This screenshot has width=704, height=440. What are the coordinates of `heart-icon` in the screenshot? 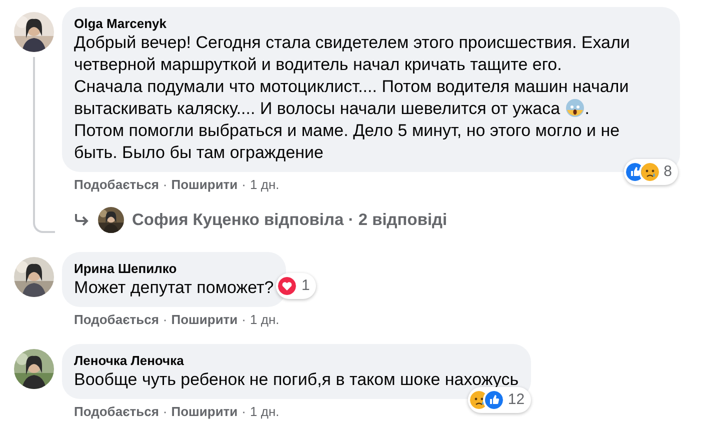 It's located at (287, 285).